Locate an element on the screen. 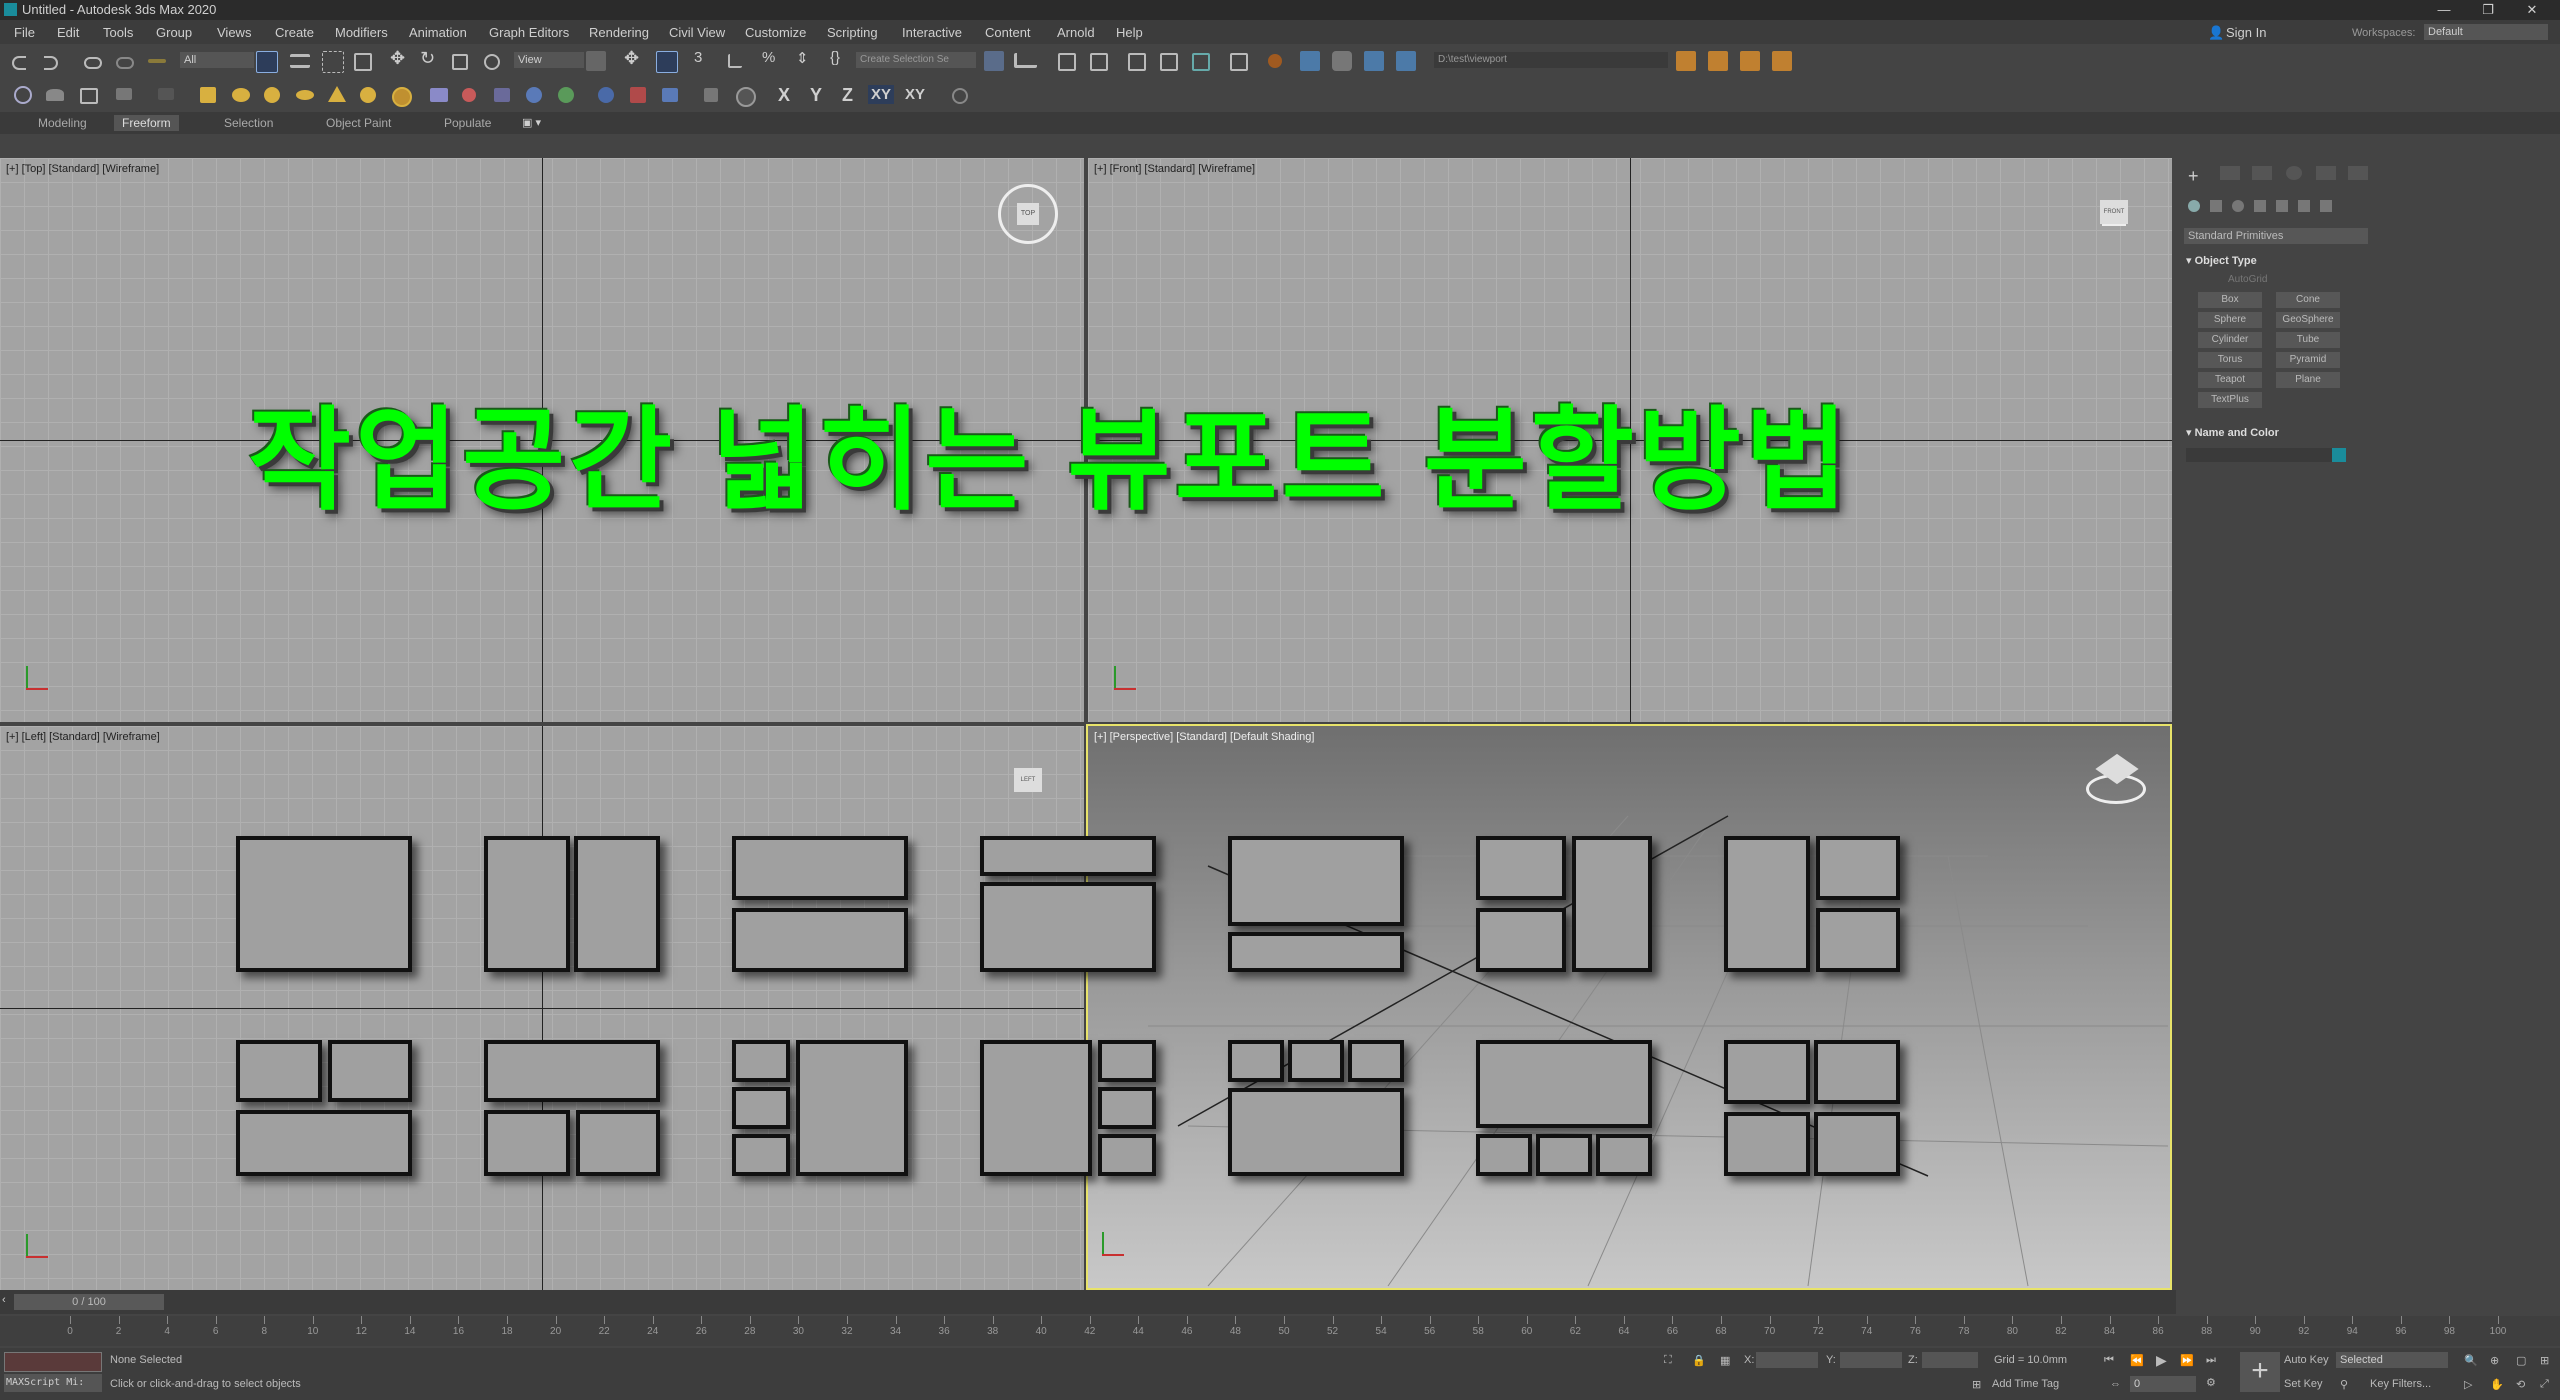 This screenshot has height=1400, width=2560. scale-icon is located at coordinates (460, 62).